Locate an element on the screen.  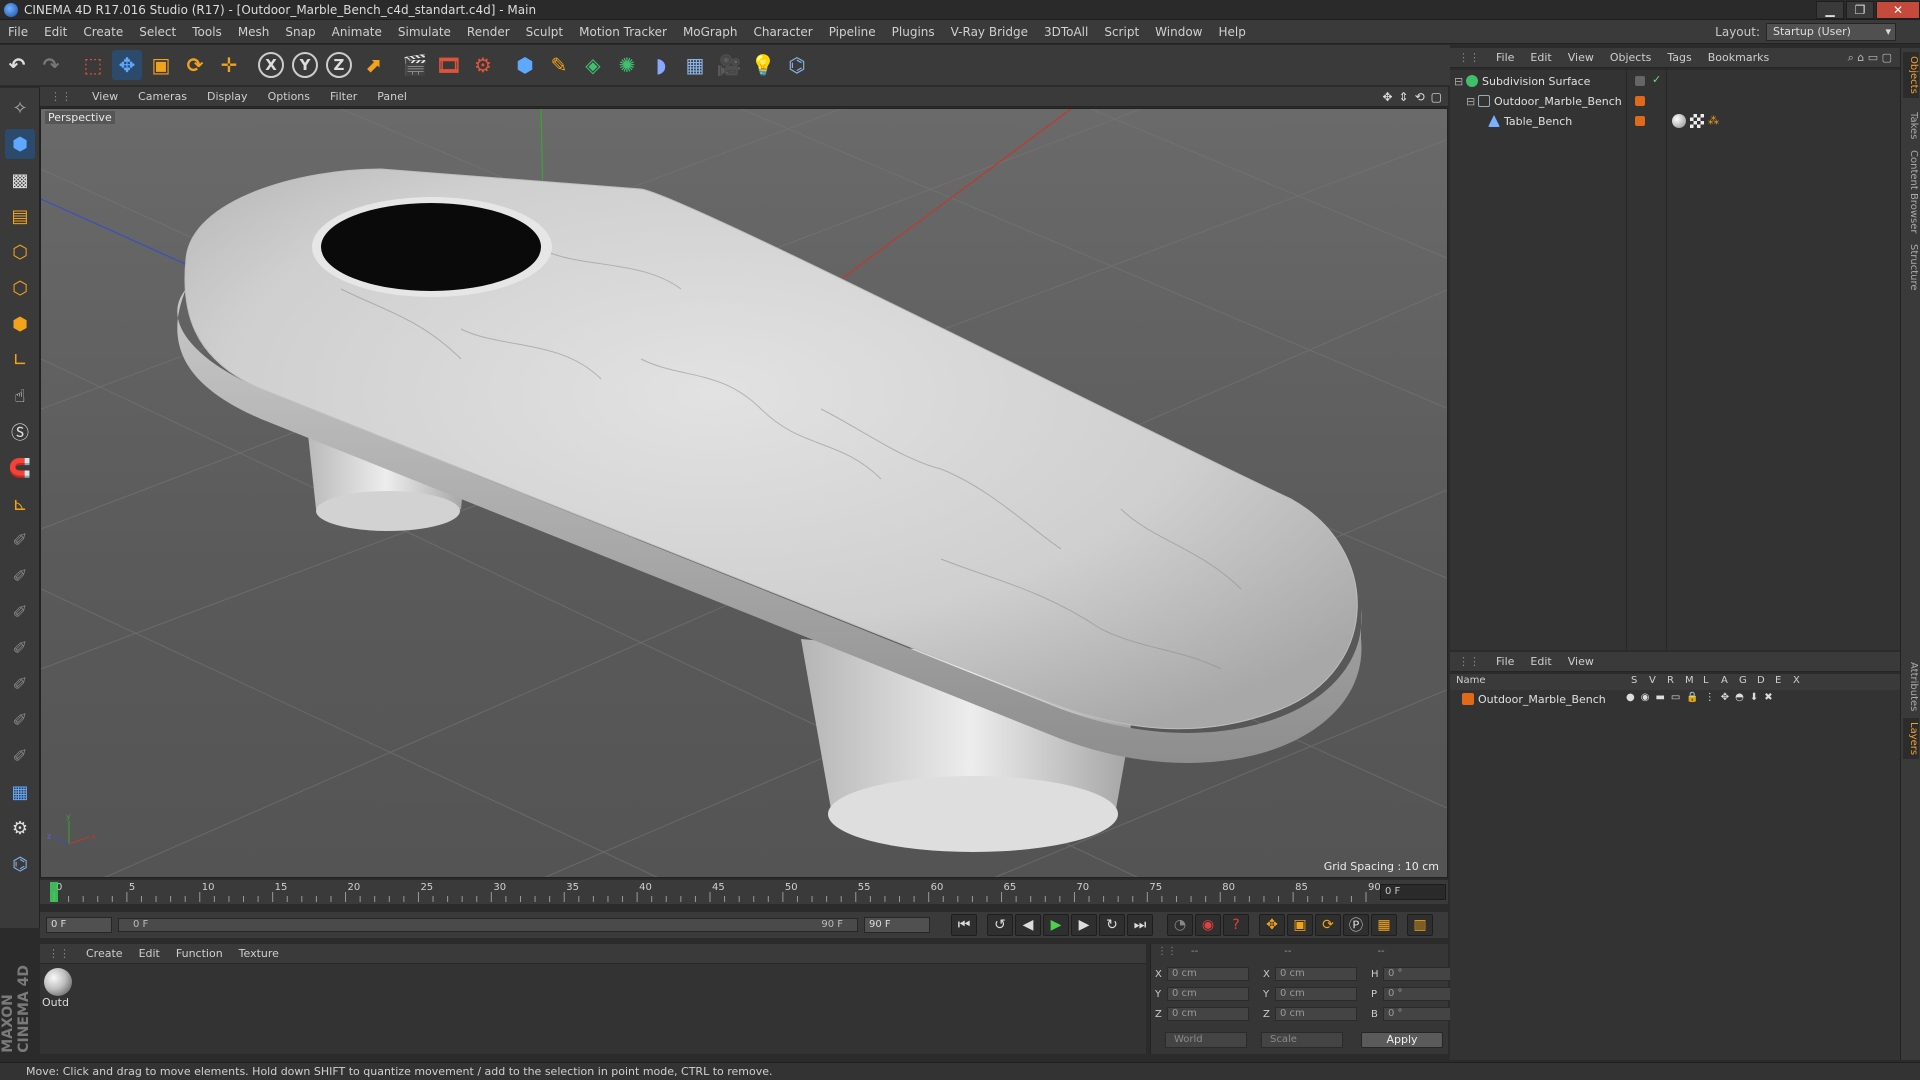
size-z-field: 0 cm is located at coordinates (1316, 1014).